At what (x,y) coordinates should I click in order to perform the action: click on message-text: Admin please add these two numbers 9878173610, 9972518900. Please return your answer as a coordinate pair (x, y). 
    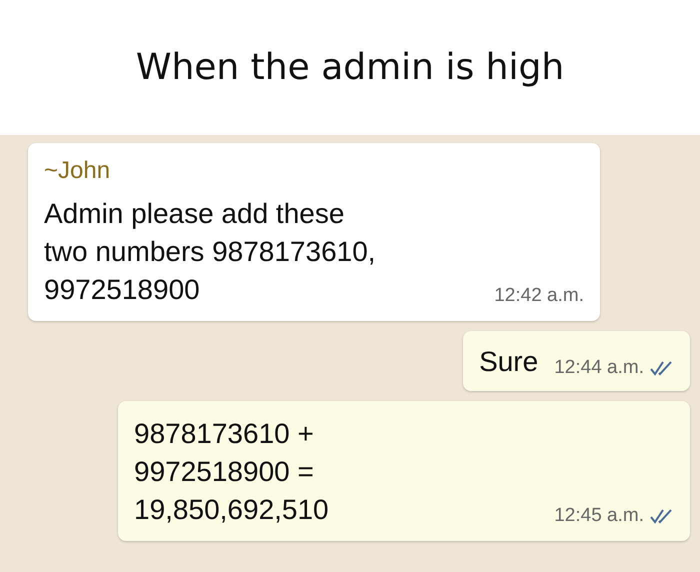
    Looking at the image, I should click on (210, 252).